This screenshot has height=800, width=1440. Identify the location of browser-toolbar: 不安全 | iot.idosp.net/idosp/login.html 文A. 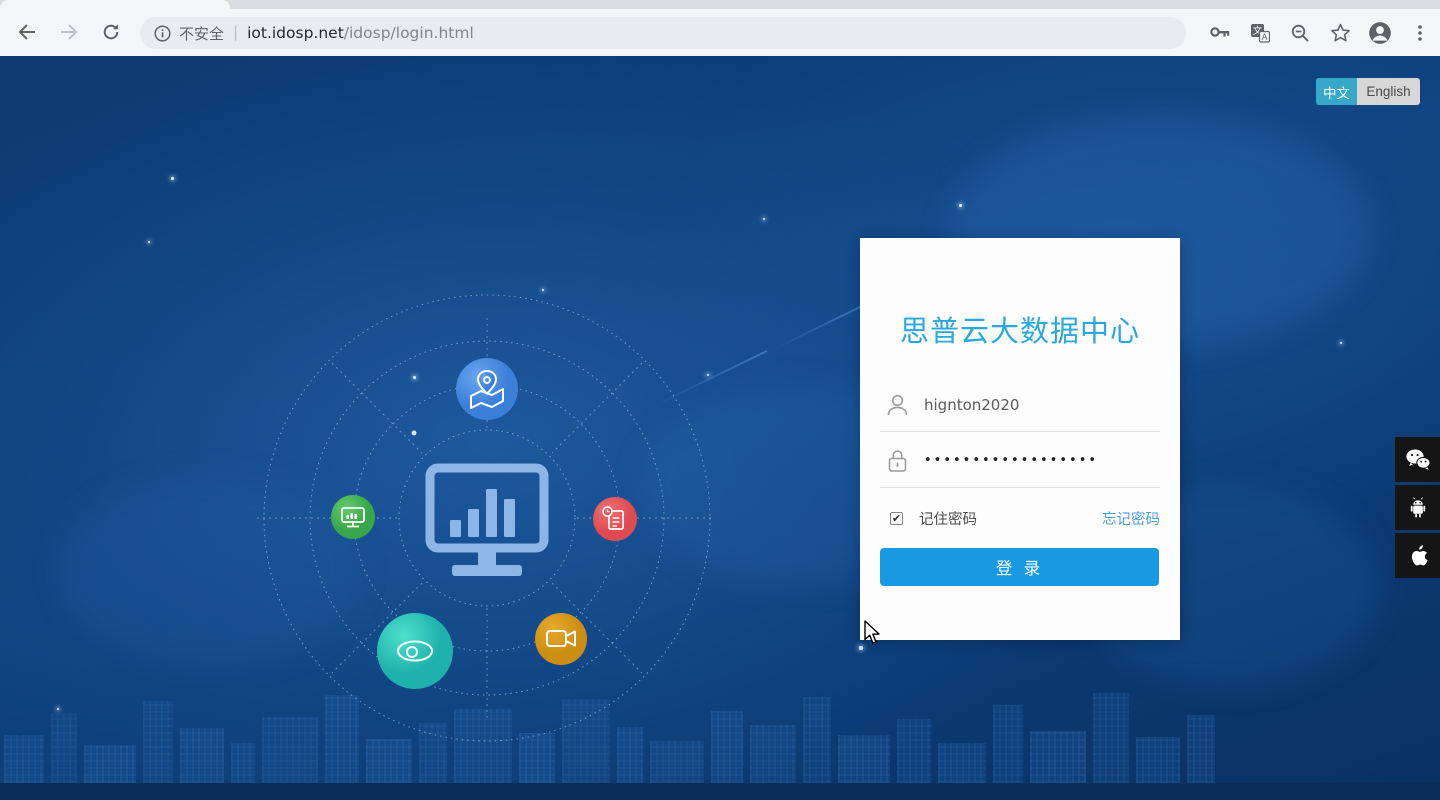
(720, 32).